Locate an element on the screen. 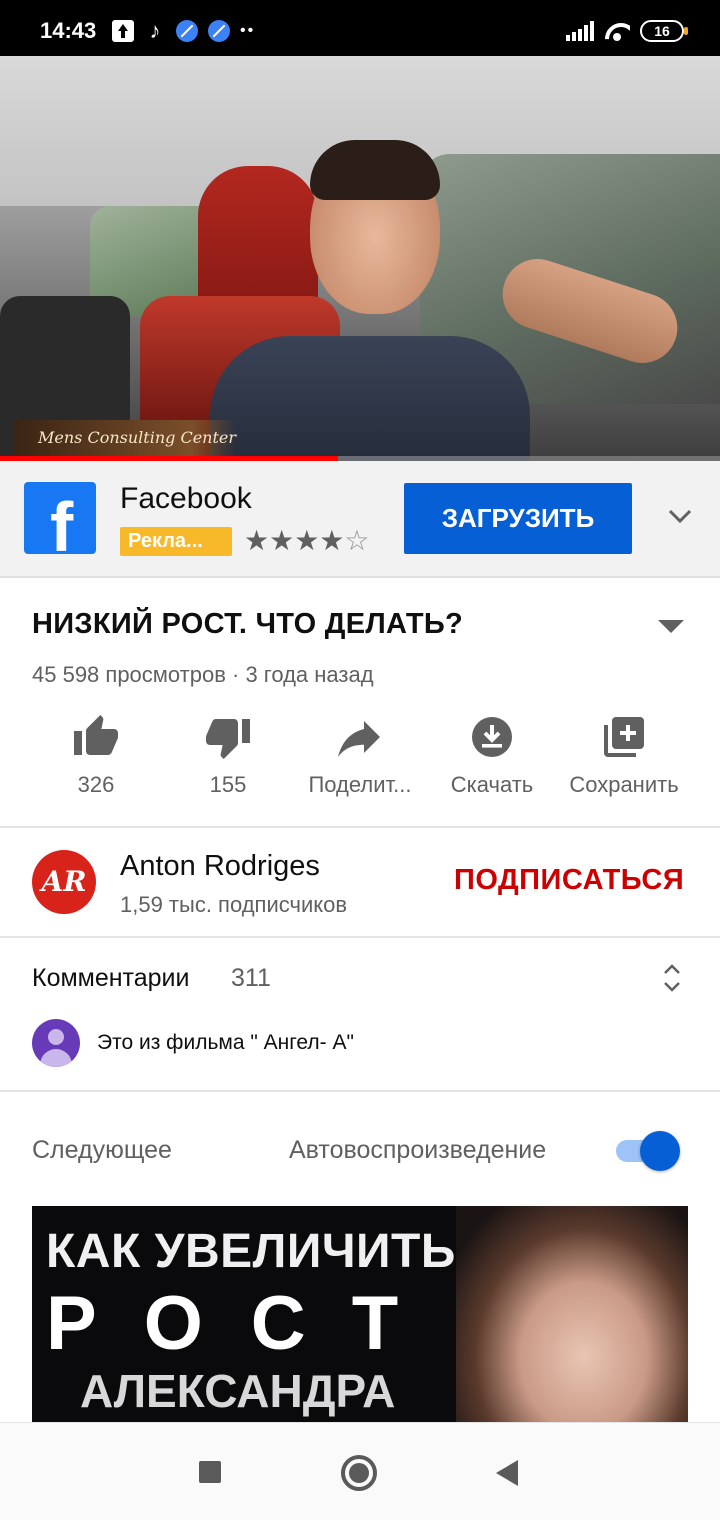 This screenshot has width=720, height=1520. dislike-count: 155 is located at coordinates (228, 784).